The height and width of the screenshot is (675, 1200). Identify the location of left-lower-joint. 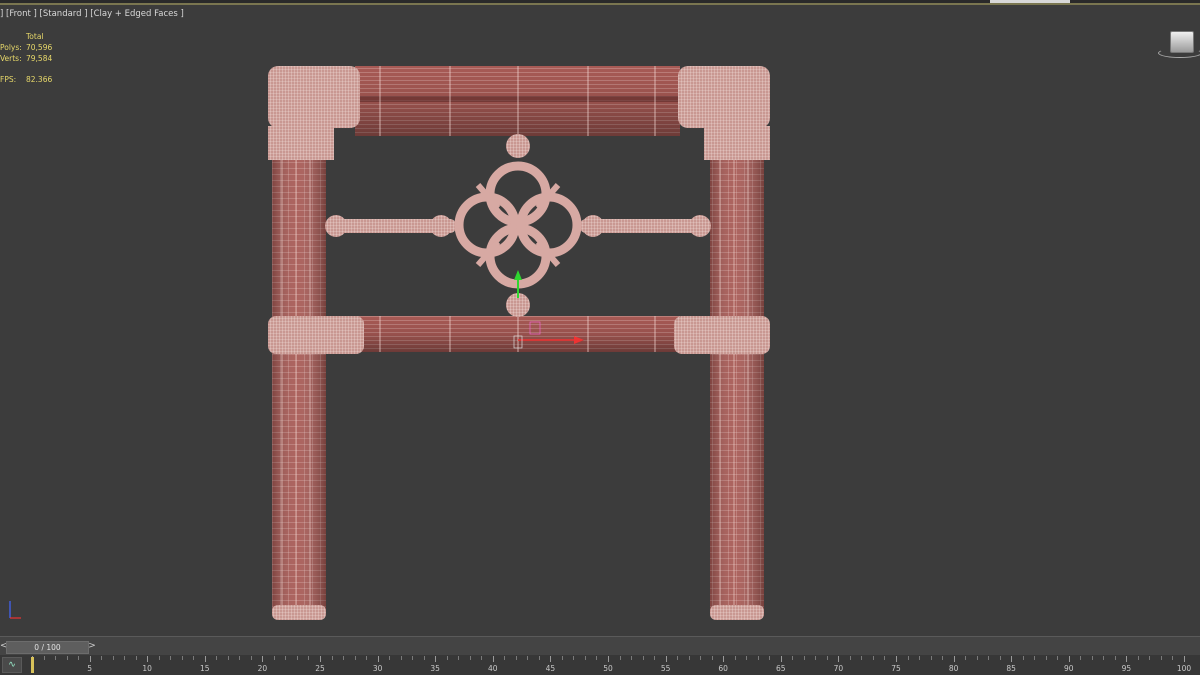
(316, 335).